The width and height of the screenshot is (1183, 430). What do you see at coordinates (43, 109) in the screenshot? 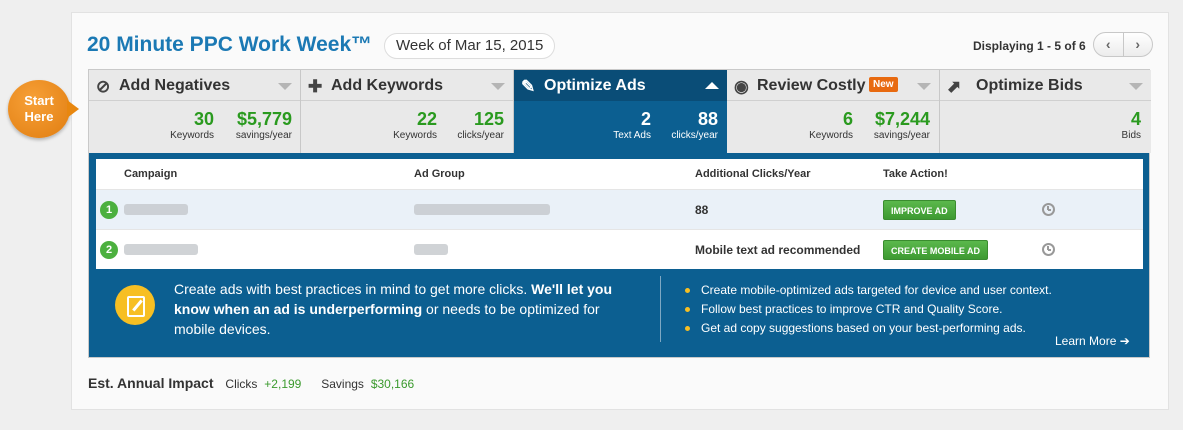
I see `start-here-badge: Start Here` at bounding box center [43, 109].